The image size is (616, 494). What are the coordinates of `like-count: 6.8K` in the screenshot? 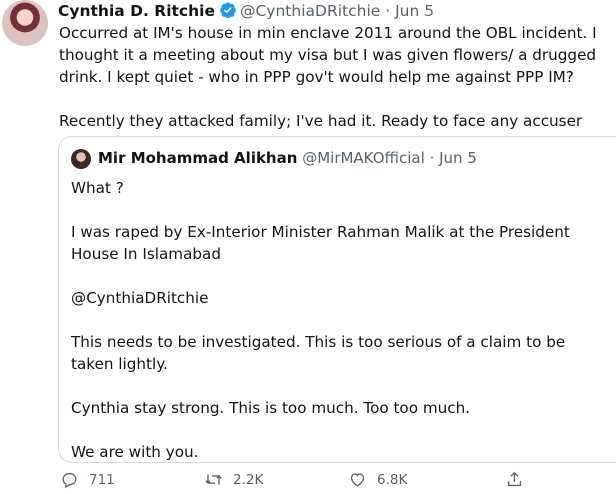 It's located at (392, 479).